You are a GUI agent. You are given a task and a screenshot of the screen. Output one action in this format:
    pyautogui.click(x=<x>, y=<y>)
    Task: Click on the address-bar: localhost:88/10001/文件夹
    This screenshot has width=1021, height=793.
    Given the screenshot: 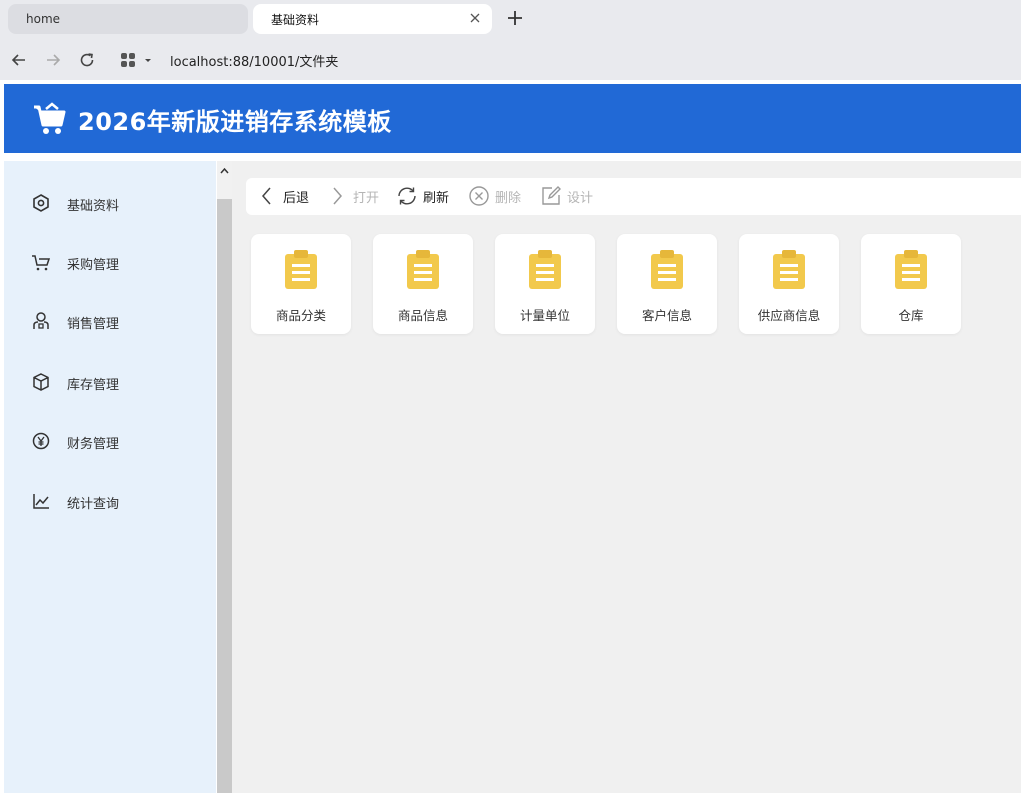 What is the action you would take?
    pyautogui.click(x=510, y=60)
    